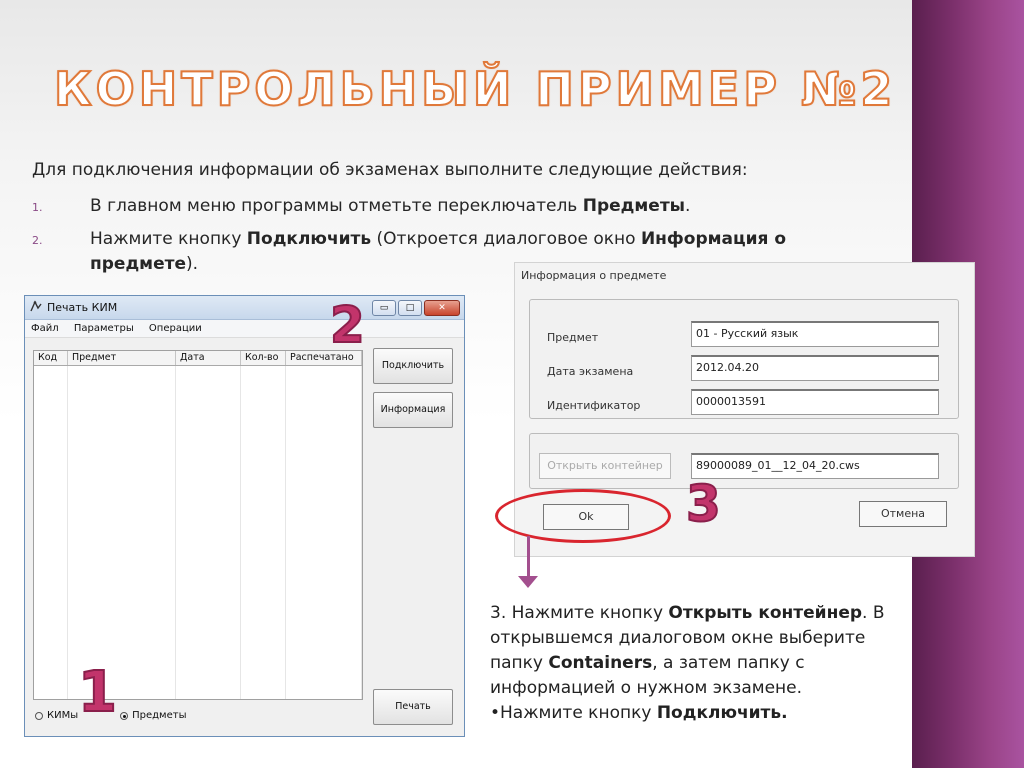  What do you see at coordinates (442, 308) in the screenshot?
I see `close-button: ✕` at bounding box center [442, 308].